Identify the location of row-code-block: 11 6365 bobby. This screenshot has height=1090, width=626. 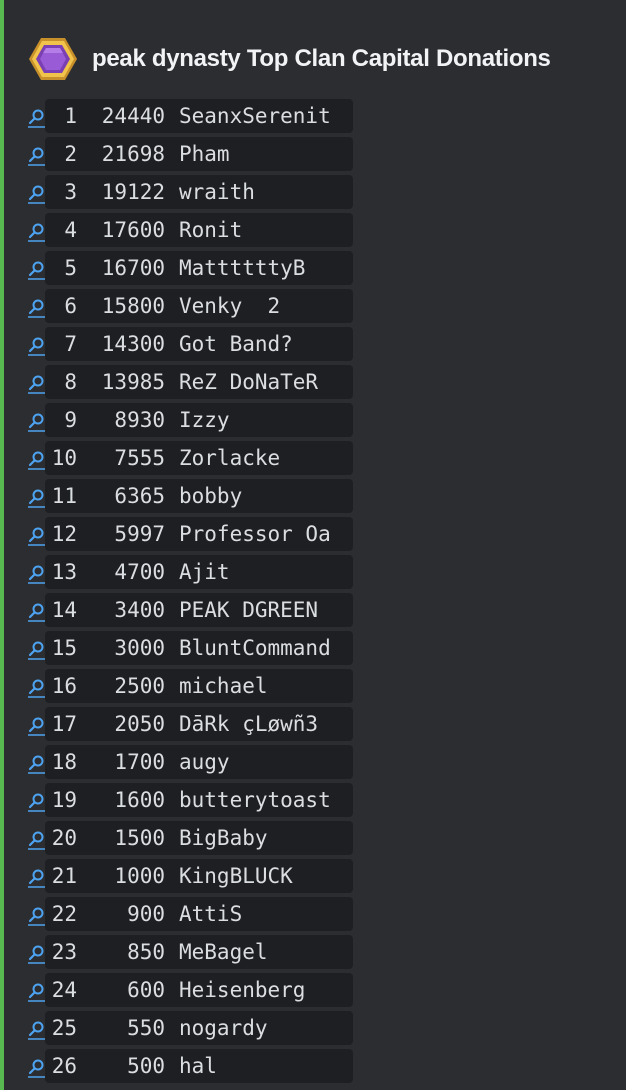
(199, 496).